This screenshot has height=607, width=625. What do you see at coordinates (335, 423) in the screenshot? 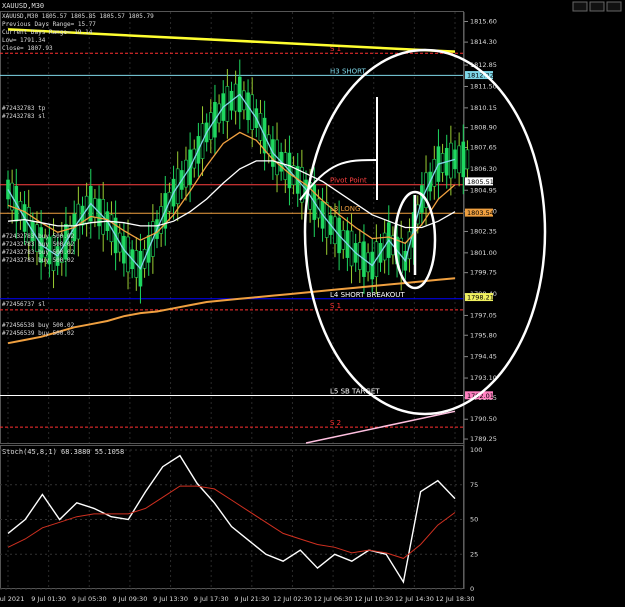
I see `level-label: S 2` at bounding box center [335, 423].